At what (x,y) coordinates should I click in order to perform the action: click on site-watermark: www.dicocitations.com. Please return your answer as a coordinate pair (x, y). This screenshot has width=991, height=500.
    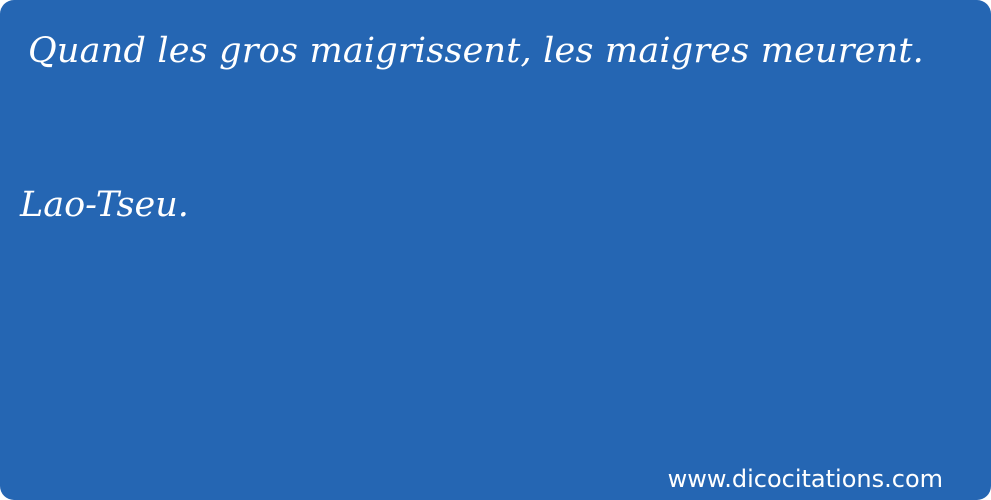
    Looking at the image, I should click on (805, 479).